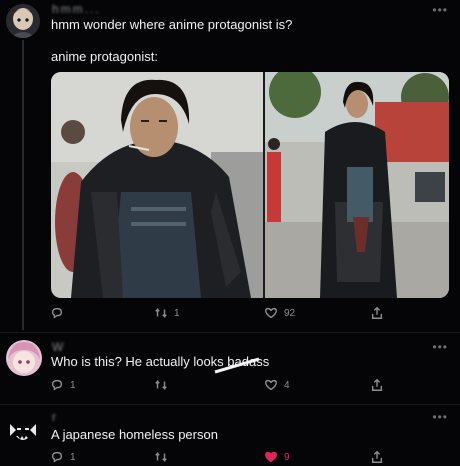 Image resolution: width=460 pixels, height=466 pixels. Describe the element at coordinates (172, 24) in the screenshot. I see `tweet-text: hmm wonder where anime protagonist is?` at that location.